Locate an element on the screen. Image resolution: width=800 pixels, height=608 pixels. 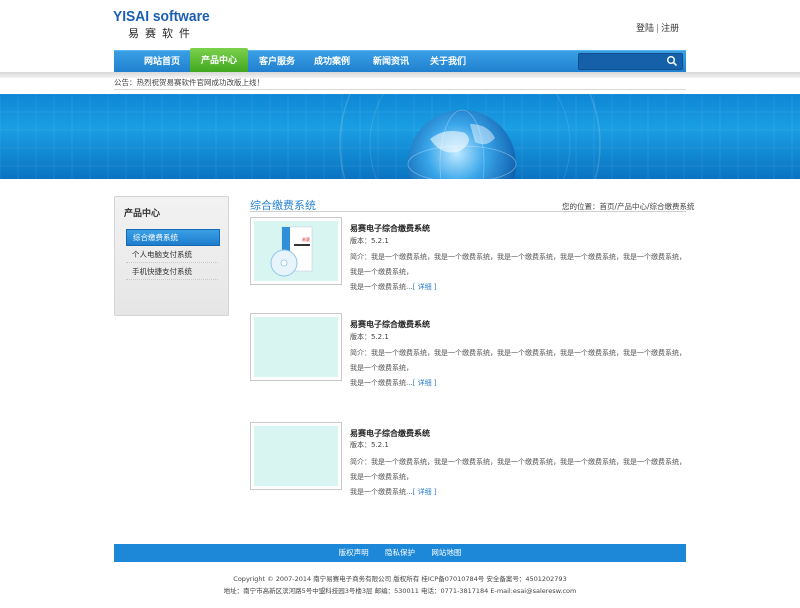
notice-text: 公告：热烈祝贺易赛软件官网成功改版上线！ is located at coordinates (189, 82).